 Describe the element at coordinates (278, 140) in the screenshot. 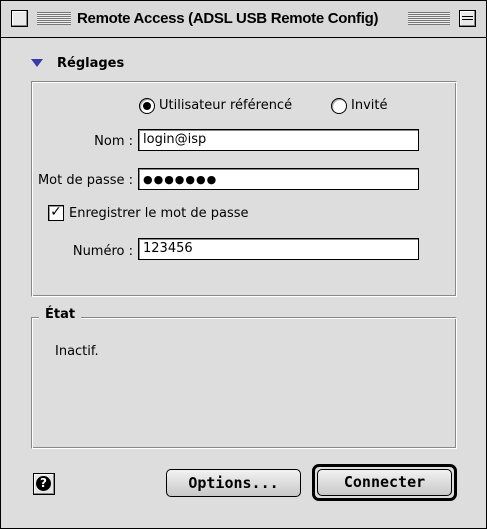

I see `name-field` at that location.